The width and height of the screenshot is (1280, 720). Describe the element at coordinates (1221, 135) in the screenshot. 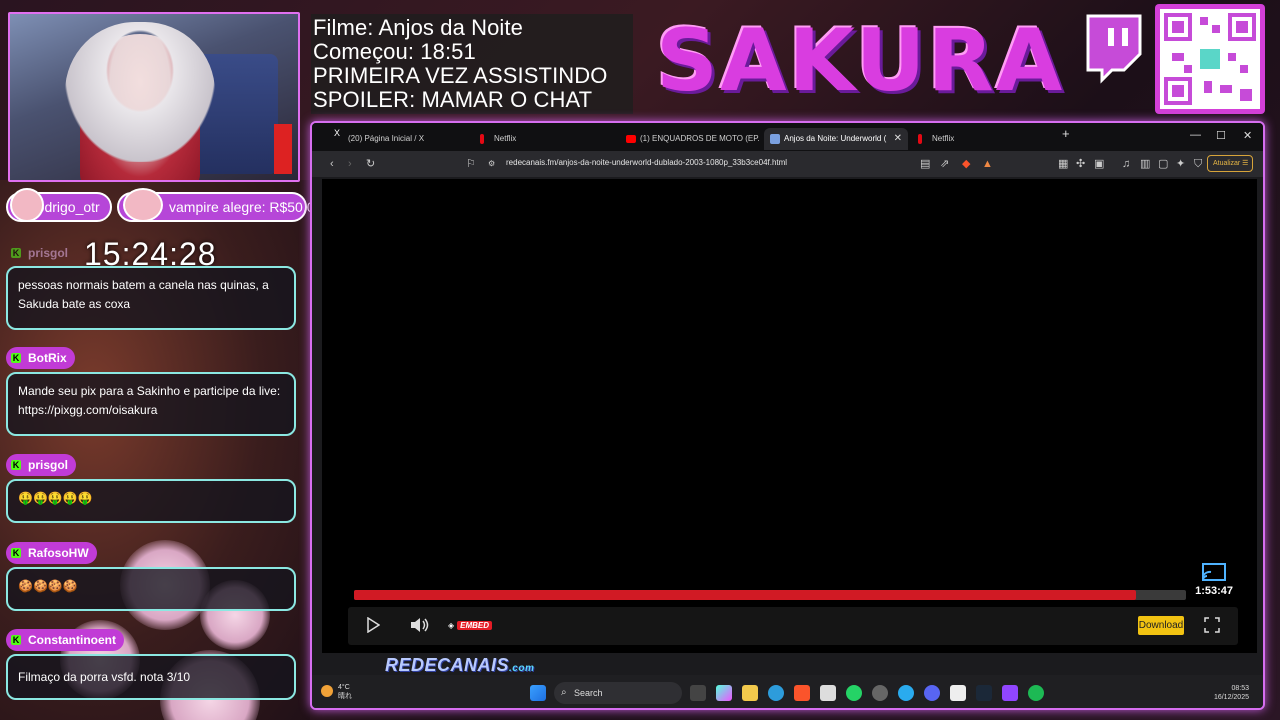

I see `maximize-icon: ☐` at that location.